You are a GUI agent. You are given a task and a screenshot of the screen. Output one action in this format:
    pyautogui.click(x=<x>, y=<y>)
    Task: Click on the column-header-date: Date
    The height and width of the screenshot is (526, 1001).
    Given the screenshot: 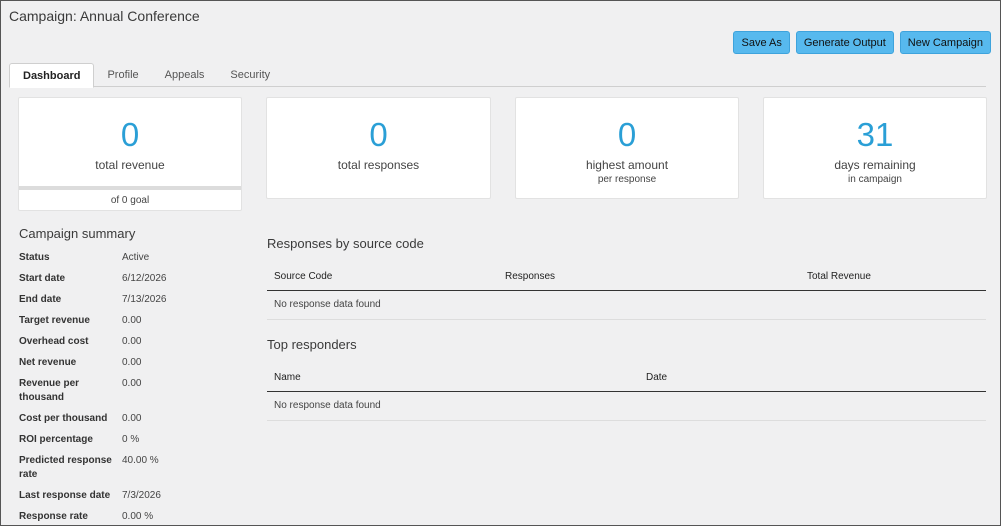 What is the action you would take?
    pyautogui.click(x=656, y=377)
    